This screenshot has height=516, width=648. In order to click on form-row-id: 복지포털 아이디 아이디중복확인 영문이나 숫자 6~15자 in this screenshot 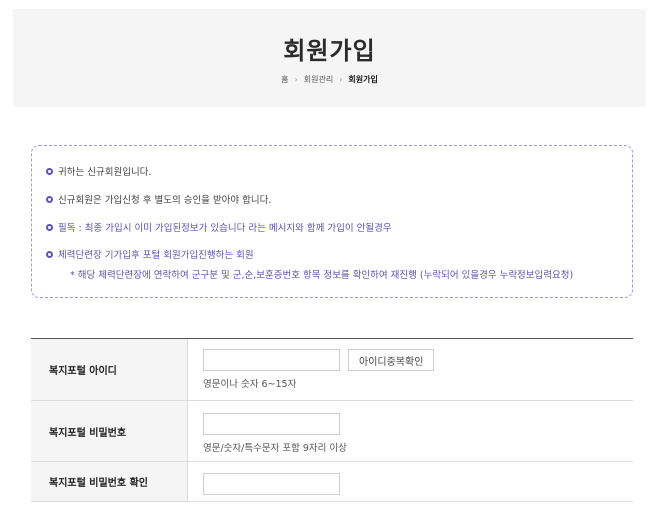, I will do `click(332, 370)`.